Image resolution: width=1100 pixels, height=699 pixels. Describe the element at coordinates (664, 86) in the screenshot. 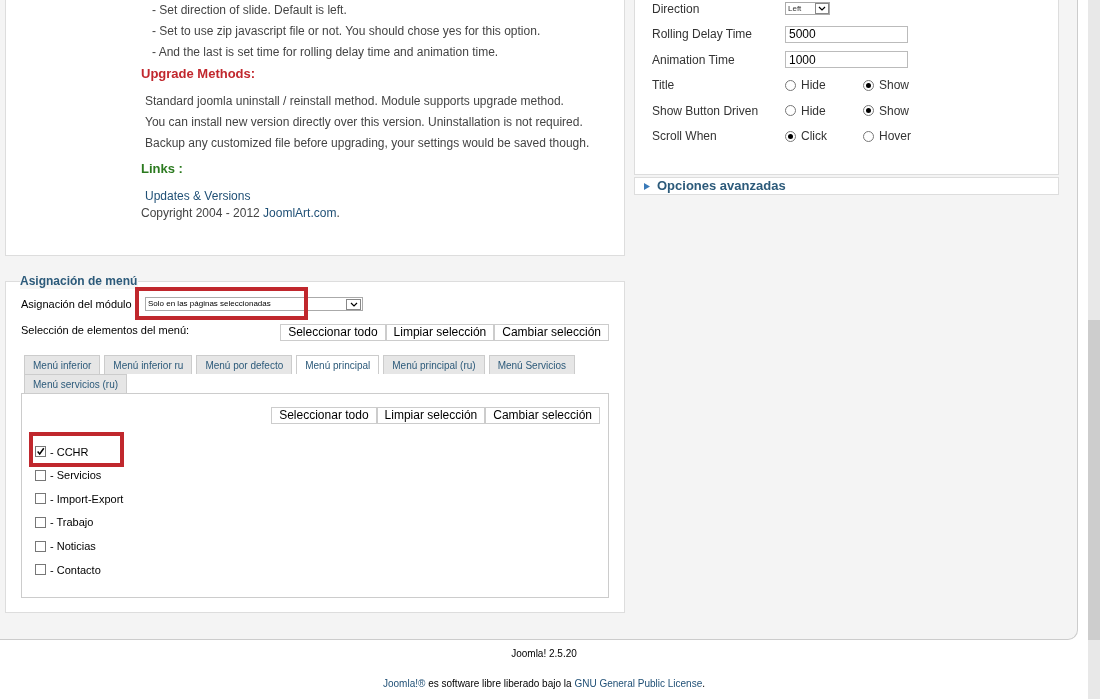

I see `setting-label: Title` at that location.